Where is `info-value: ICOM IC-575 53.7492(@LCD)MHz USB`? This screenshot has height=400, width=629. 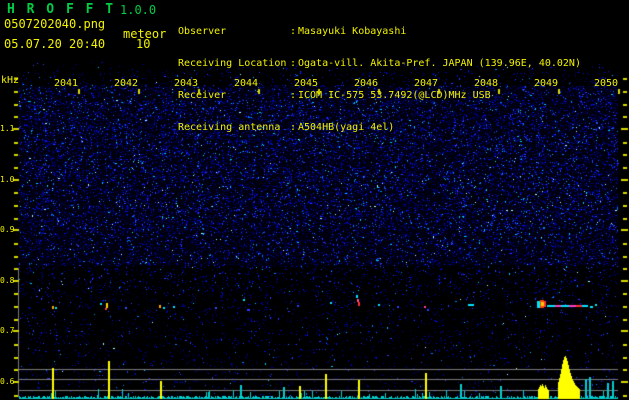 info-value: ICOM IC-575 53.7492(@LCD)MHz USB is located at coordinates (394, 95).